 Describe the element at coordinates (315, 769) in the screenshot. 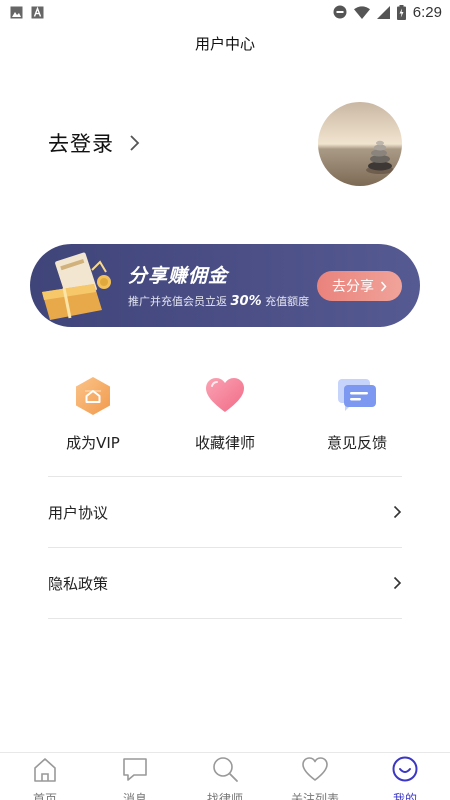

I see `heart-outline-icon` at that location.